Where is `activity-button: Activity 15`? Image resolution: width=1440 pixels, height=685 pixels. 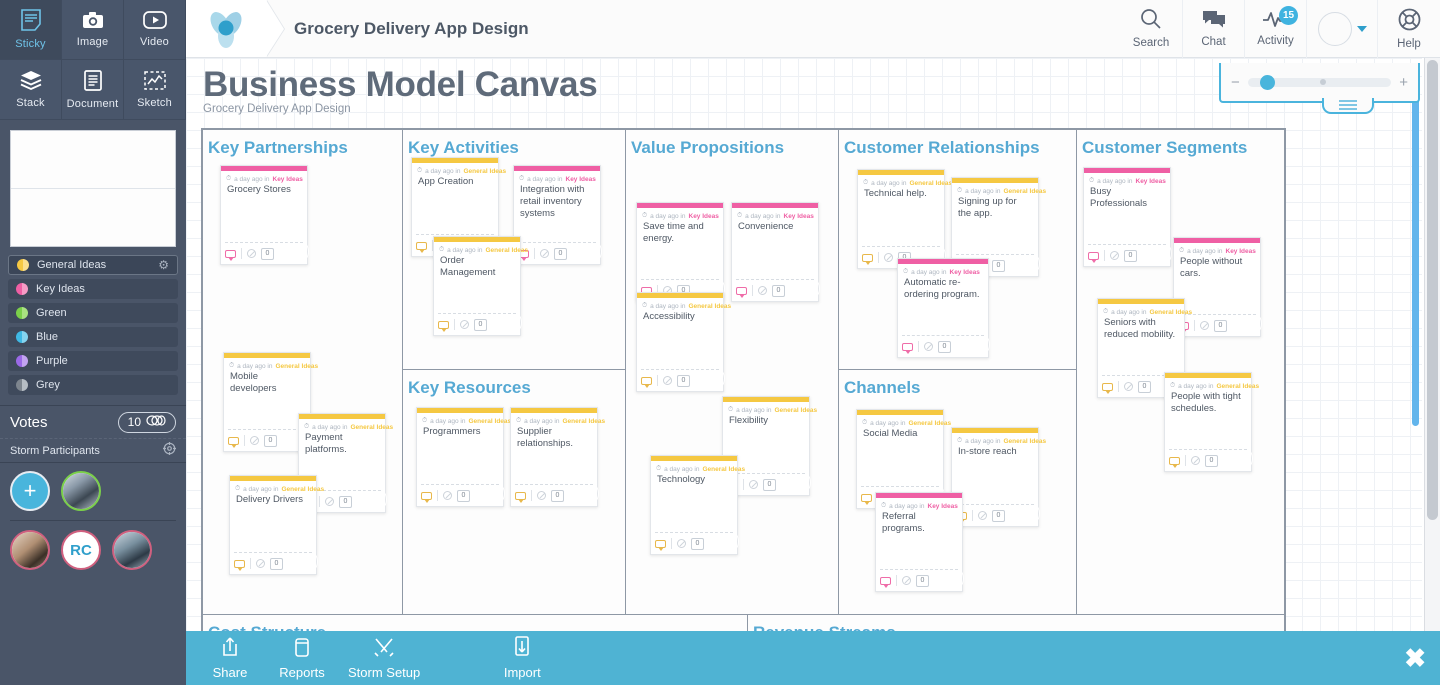 activity-button: Activity 15 is located at coordinates (1275, 29).